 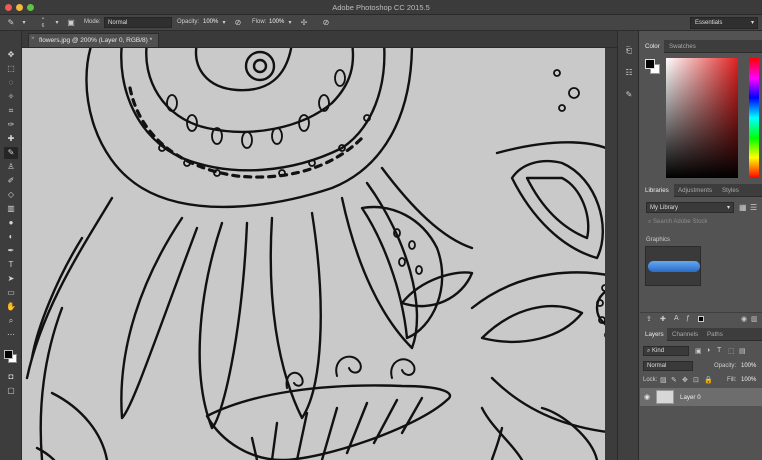 I want to click on zoom-icon: ⌕, so click(x=11, y=321).